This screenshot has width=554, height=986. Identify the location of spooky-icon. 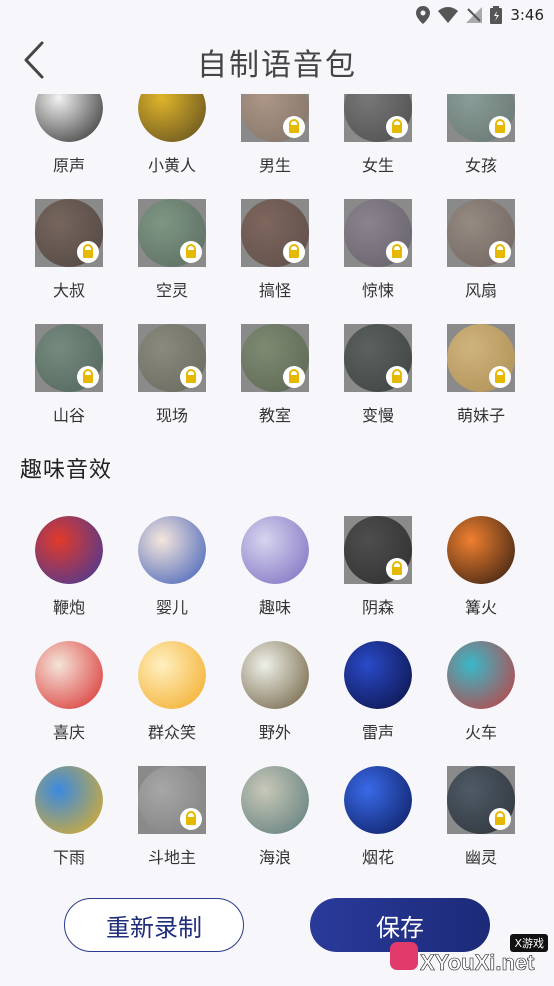
(378, 550).